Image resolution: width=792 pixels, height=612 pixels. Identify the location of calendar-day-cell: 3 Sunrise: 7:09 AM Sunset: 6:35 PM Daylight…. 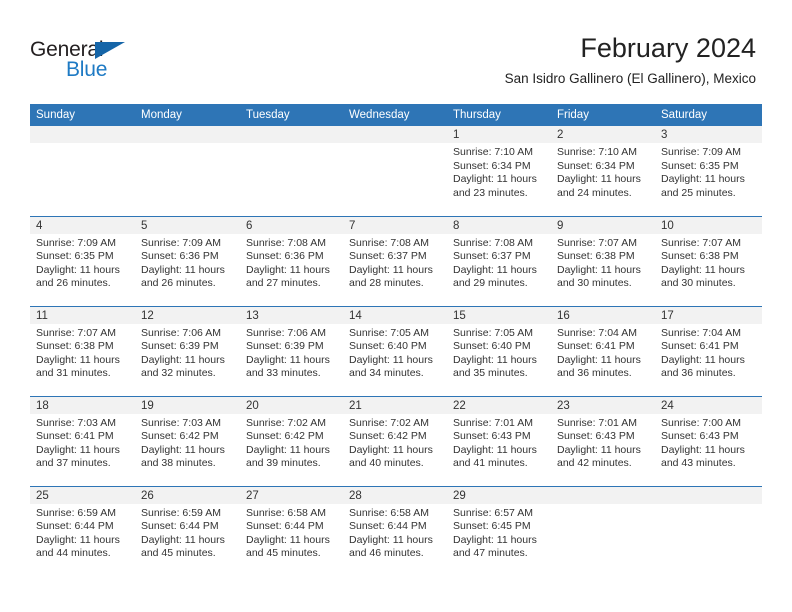
(708, 171).